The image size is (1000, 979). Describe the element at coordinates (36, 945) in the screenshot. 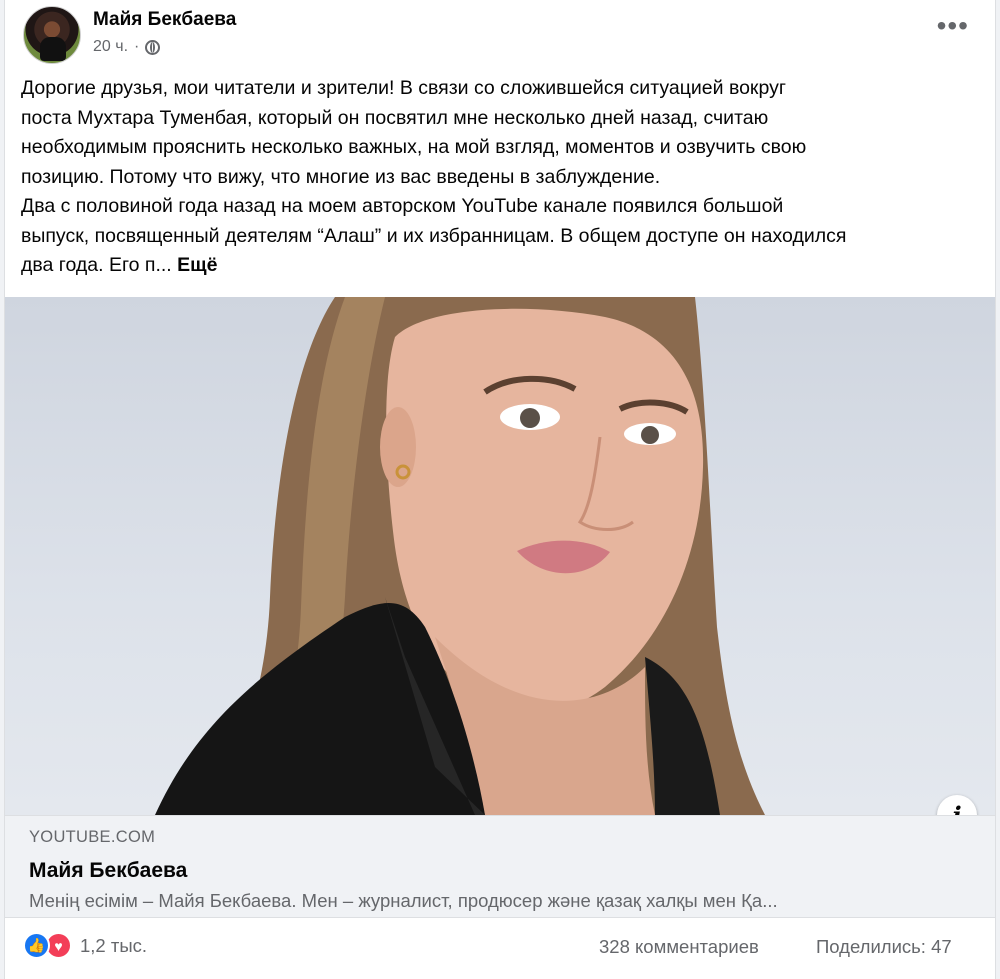

I see `like-reaction-icon: 👍` at that location.